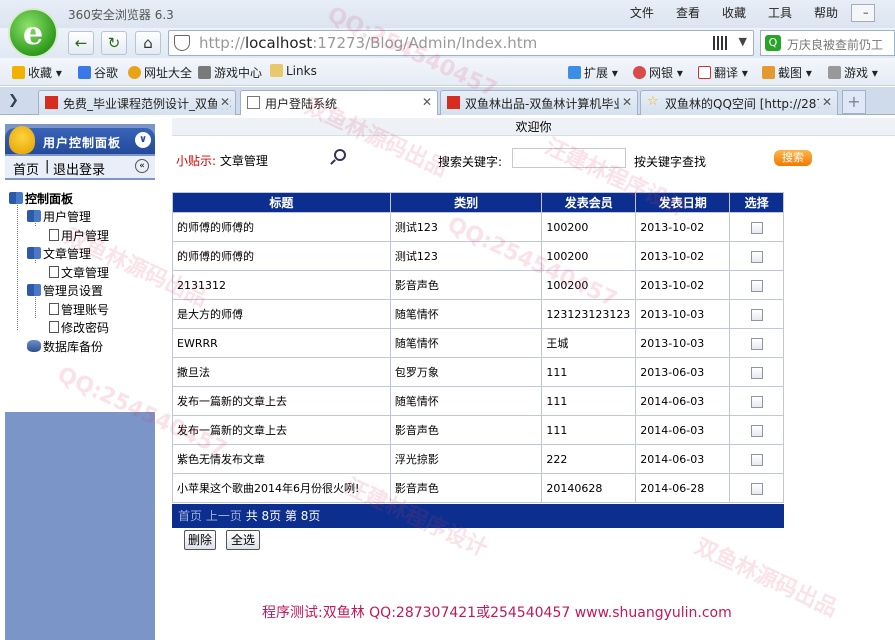 This screenshot has height=640, width=895. What do you see at coordinates (589, 314) in the screenshot?
I see `cell-member: 123123123123` at bounding box center [589, 314].